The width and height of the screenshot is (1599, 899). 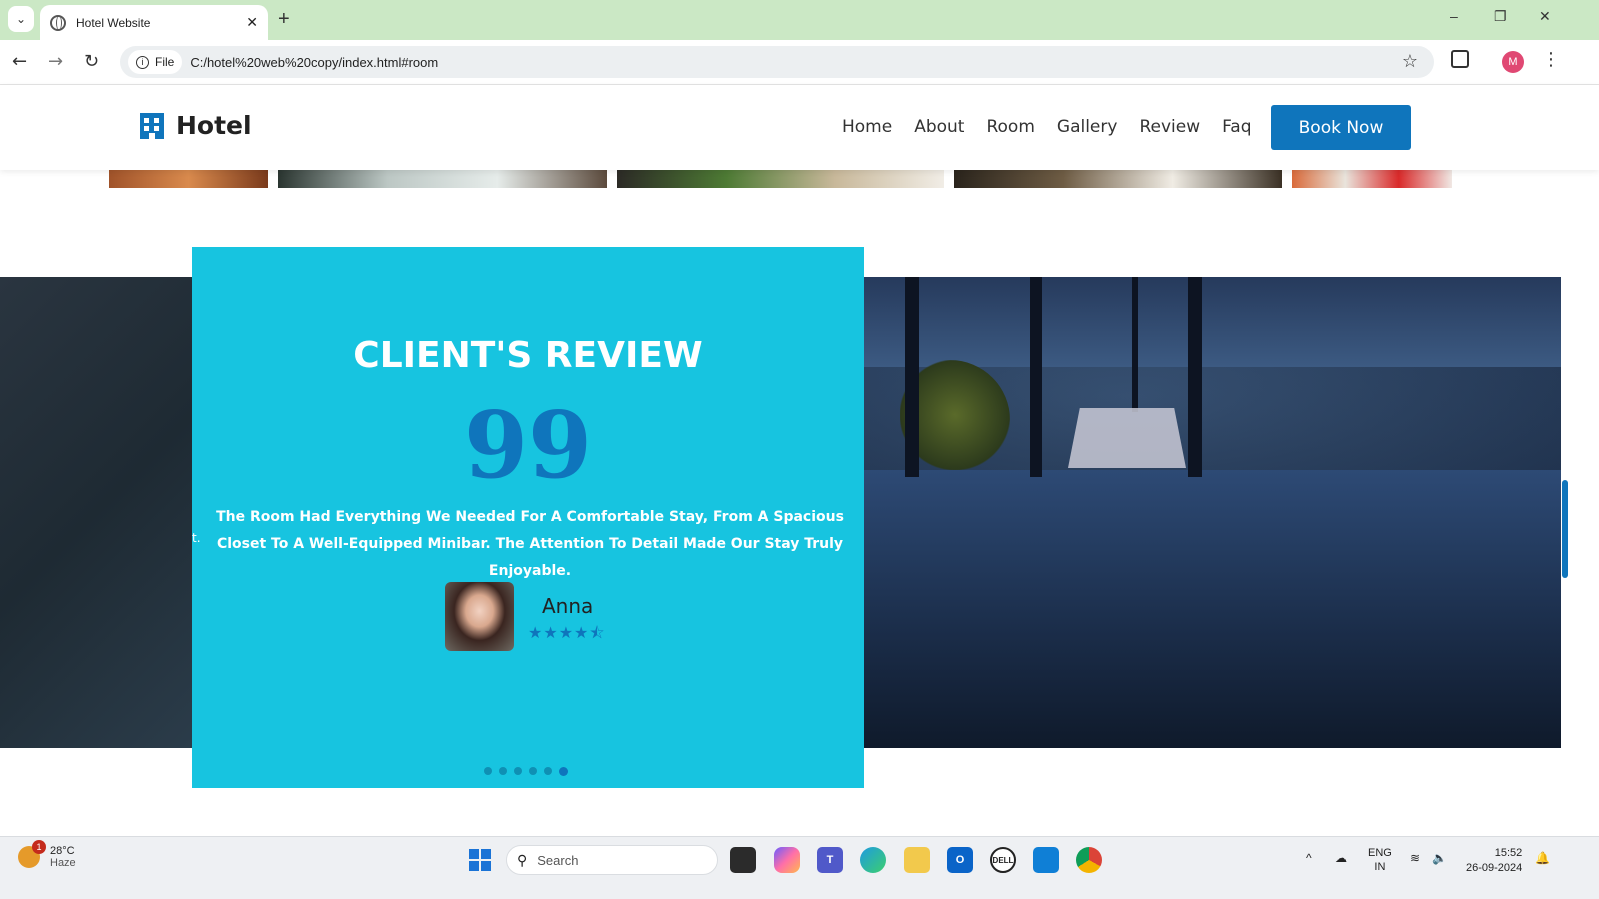 I want to click on teams-icon: T, so click(x=830, y=860).